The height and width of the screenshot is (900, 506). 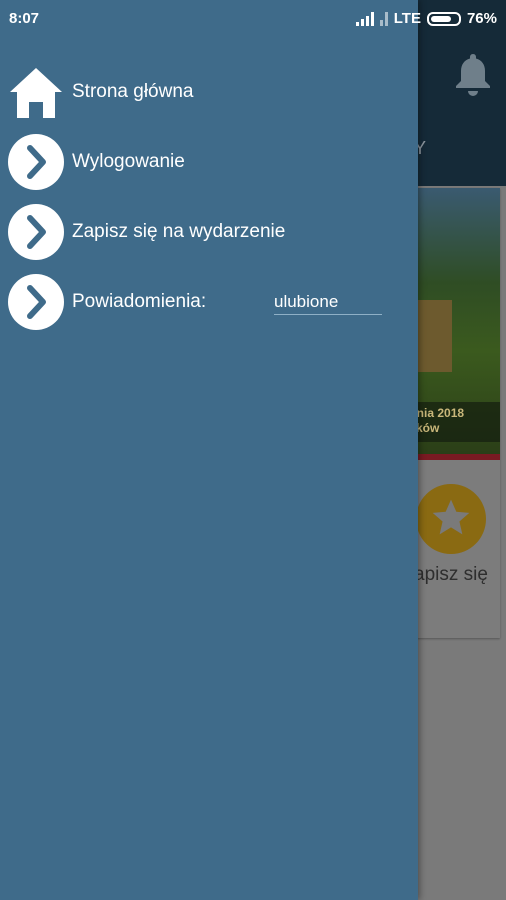 I want to click on menu-label-logout: Wylogowanie, so click(x=128, y=161).